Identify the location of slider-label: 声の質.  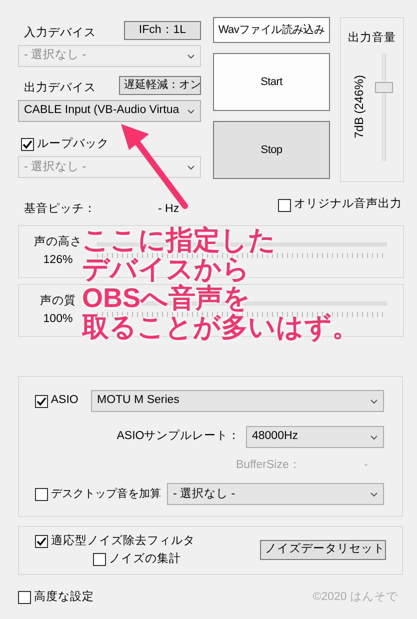
(58, 302).